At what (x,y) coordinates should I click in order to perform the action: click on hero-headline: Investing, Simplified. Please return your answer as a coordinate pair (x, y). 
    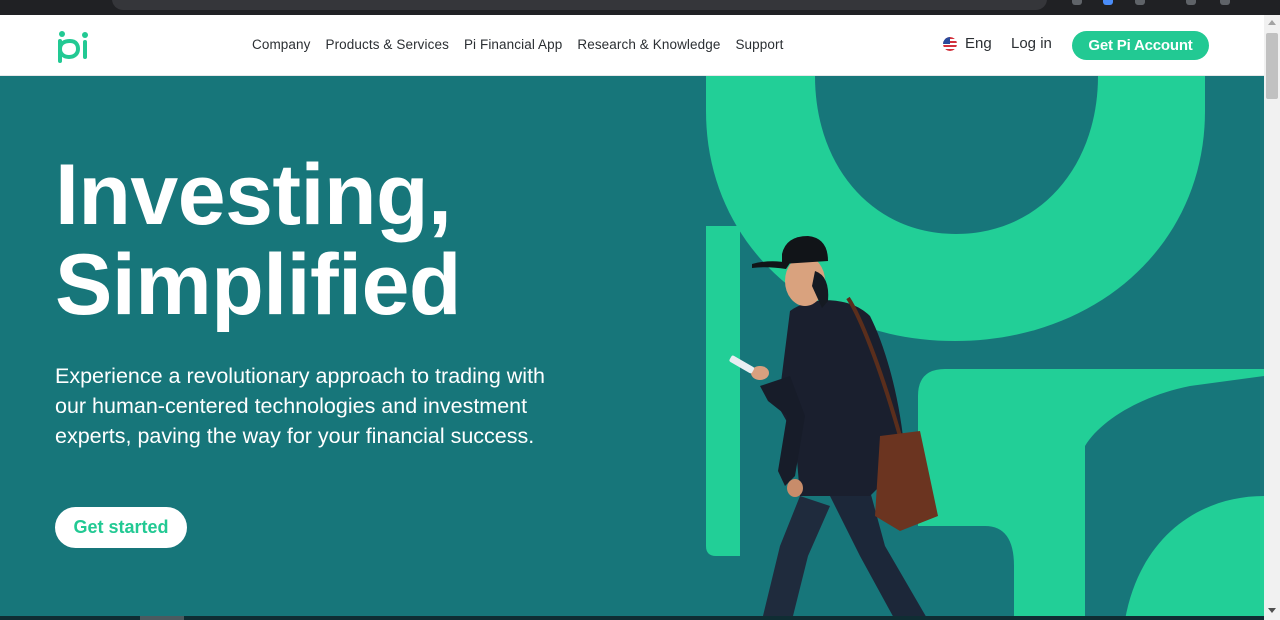
    Looking at the image, I should click on (258, 240).